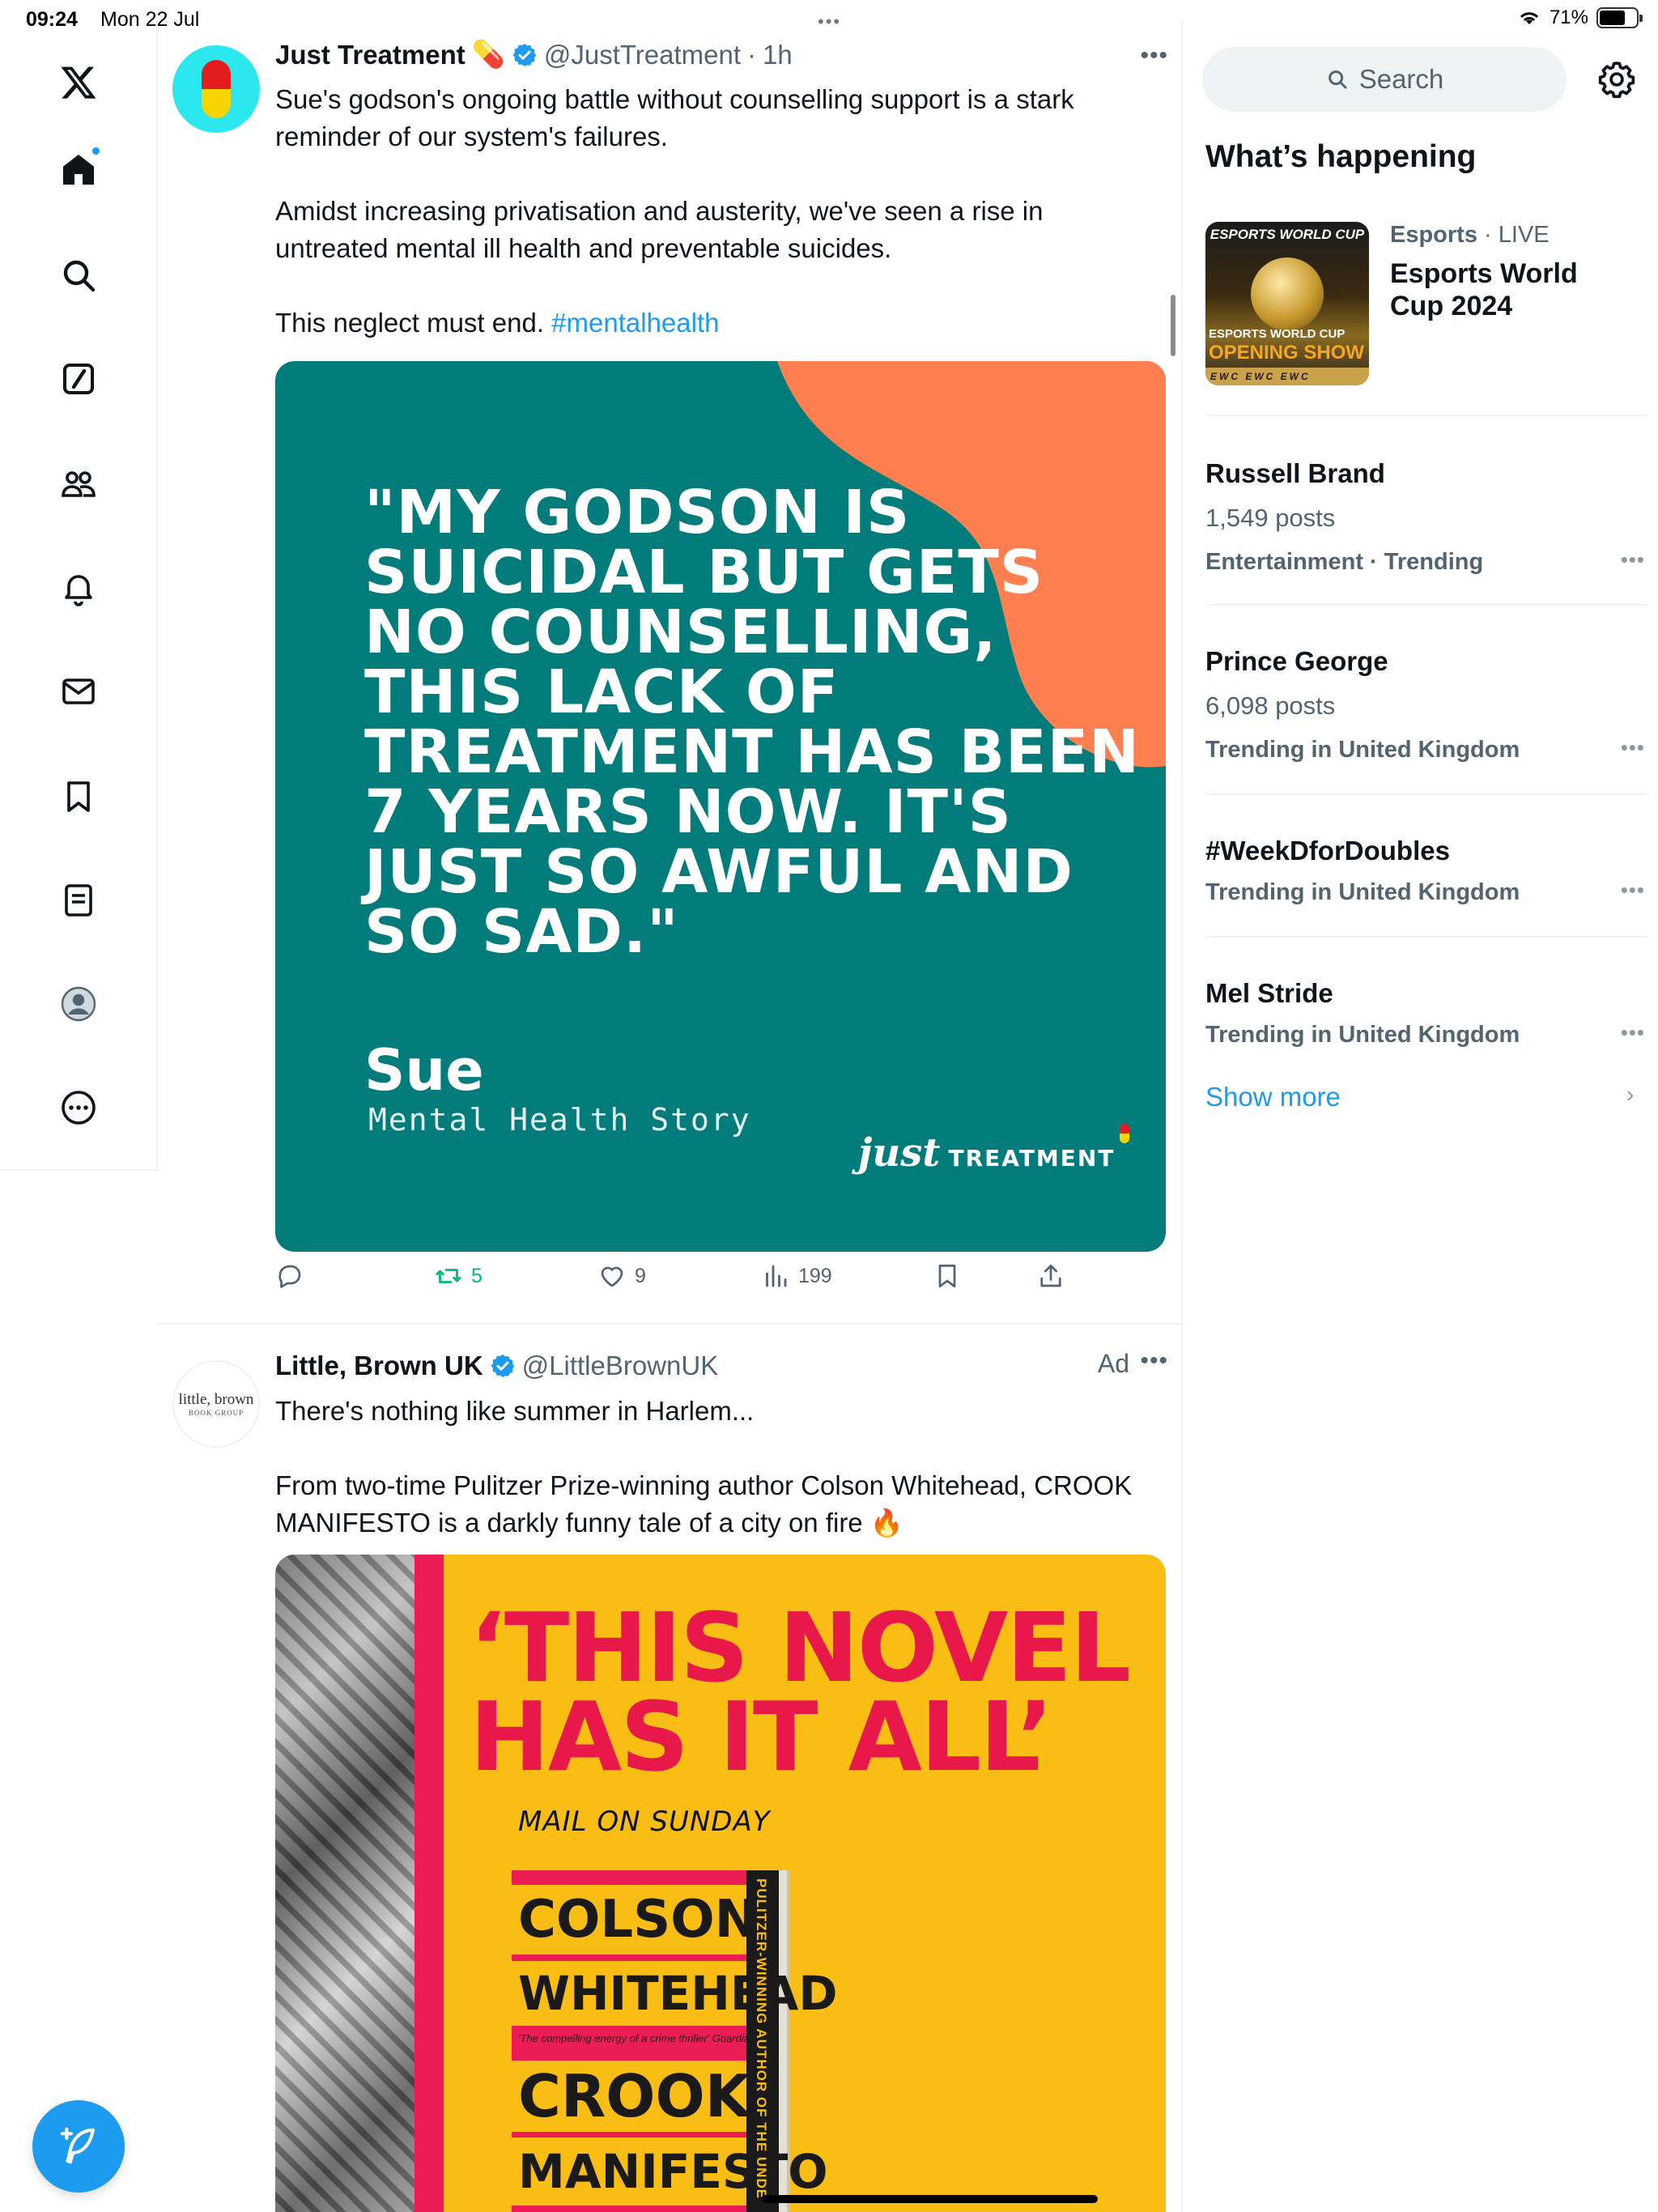 The height and width of the screenshot is (2212, 1658). Describe the element at coordinates (78, 379) in the screenshot. I see `grok-icon` at that location.